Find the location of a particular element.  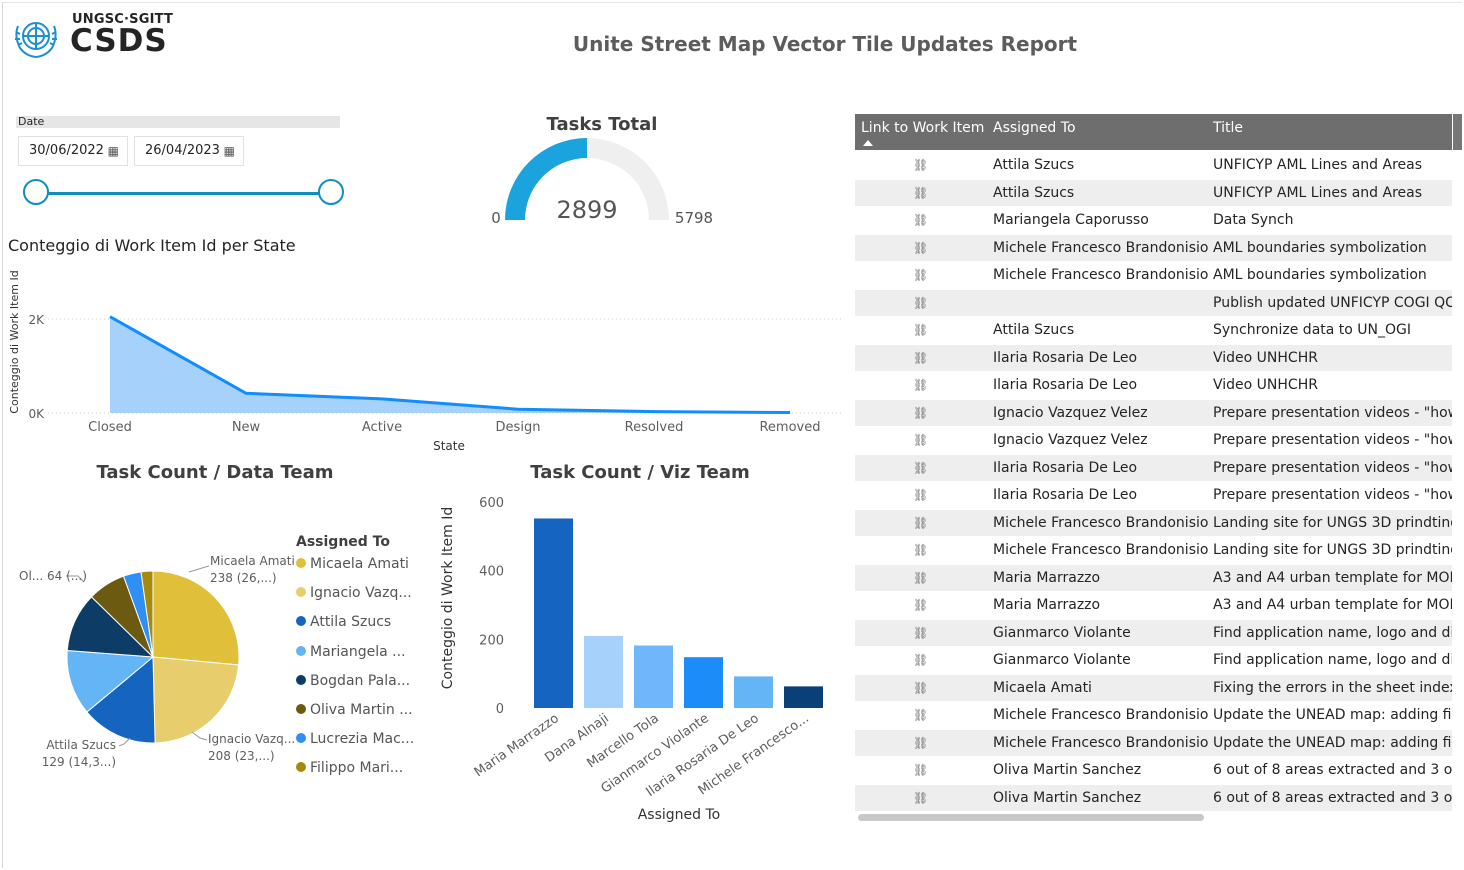

date-slicer: Date 30/06/2022 ▦ 26/04/2023 ▦ is located at coordinates (180, 164).